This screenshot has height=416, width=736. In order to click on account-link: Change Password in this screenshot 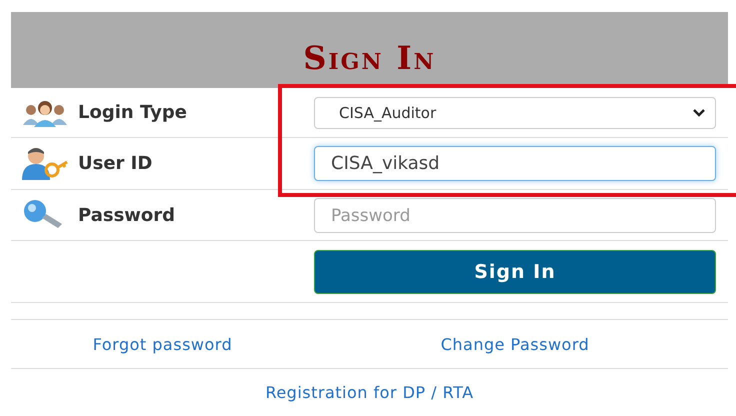, I will do `click(515, 344)`.